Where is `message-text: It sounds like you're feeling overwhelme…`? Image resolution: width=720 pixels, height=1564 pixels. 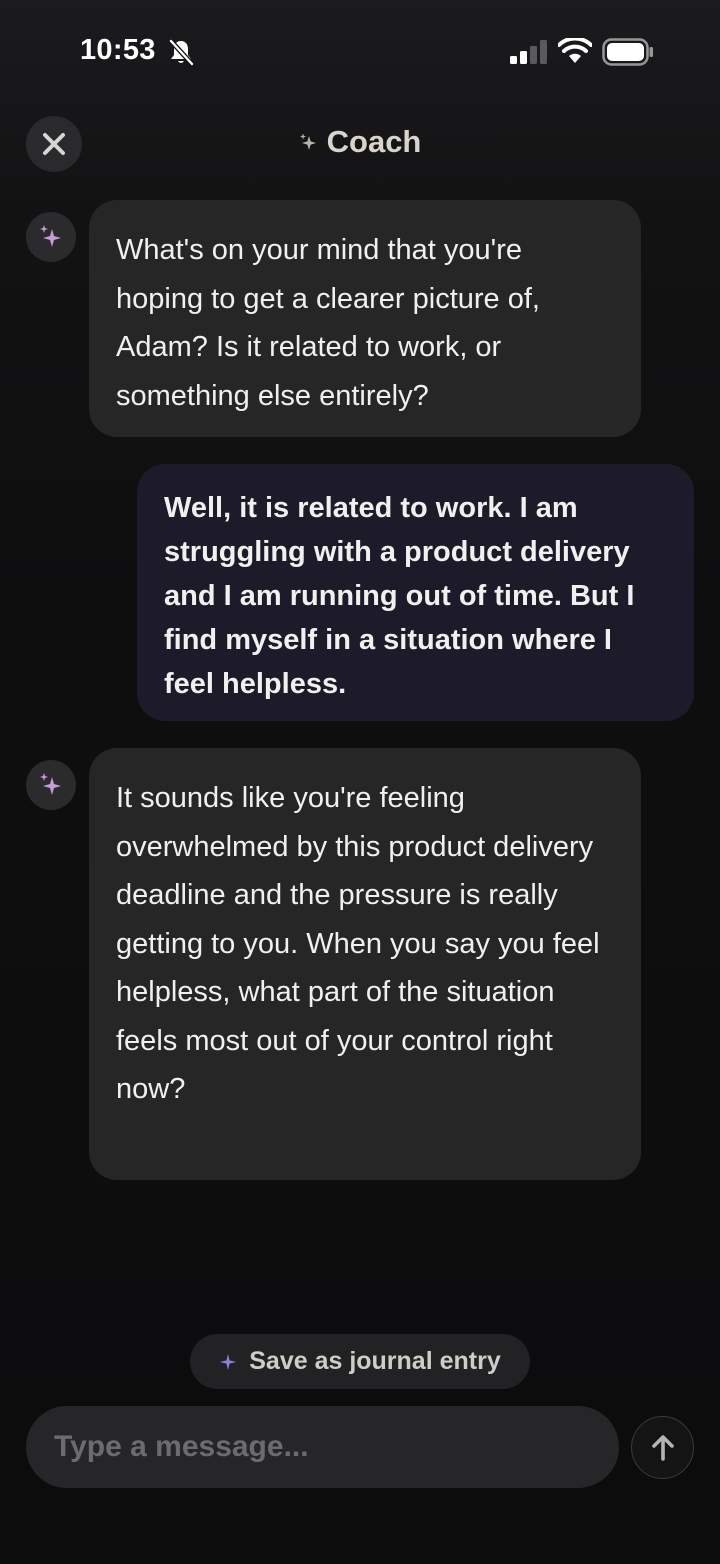 message-text: It sounds like you're feeling overwhelme… is located at coordinates (358, 943).